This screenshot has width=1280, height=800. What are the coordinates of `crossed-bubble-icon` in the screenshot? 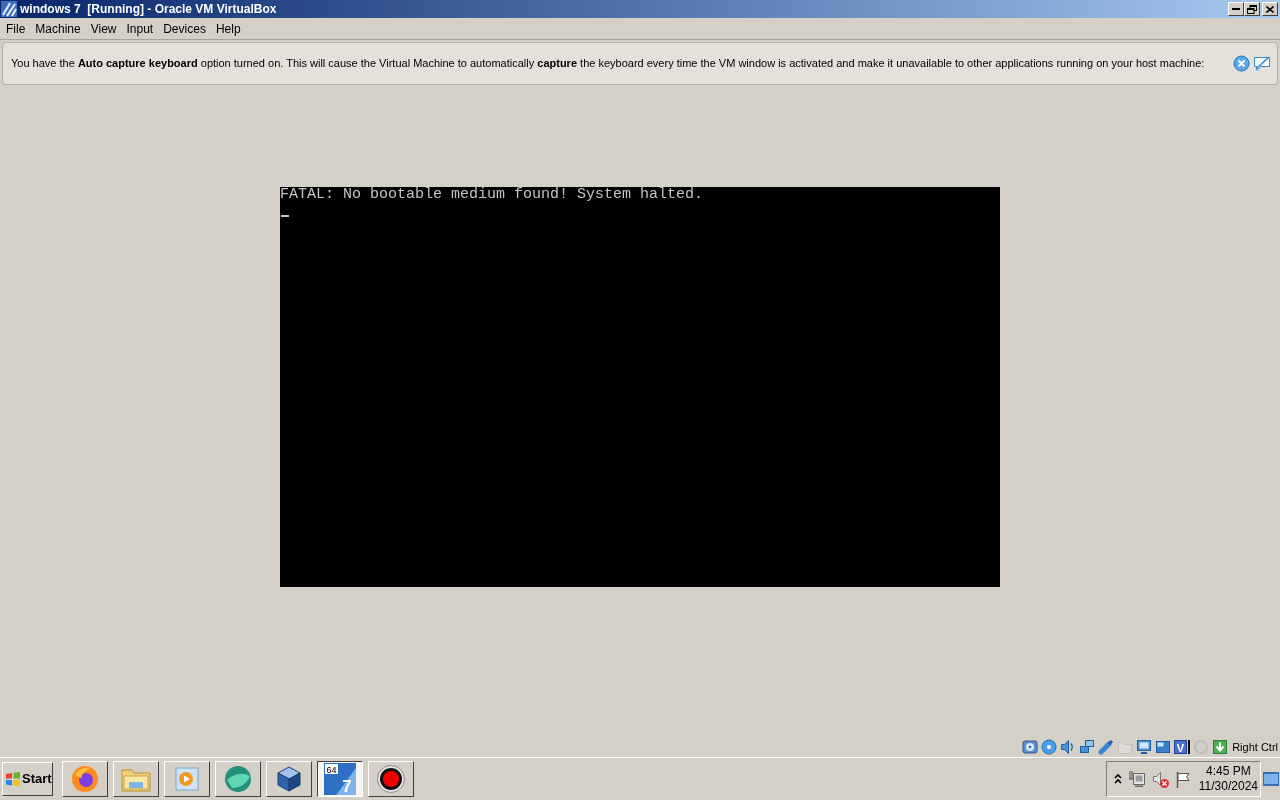 It's located at (1262, 63).